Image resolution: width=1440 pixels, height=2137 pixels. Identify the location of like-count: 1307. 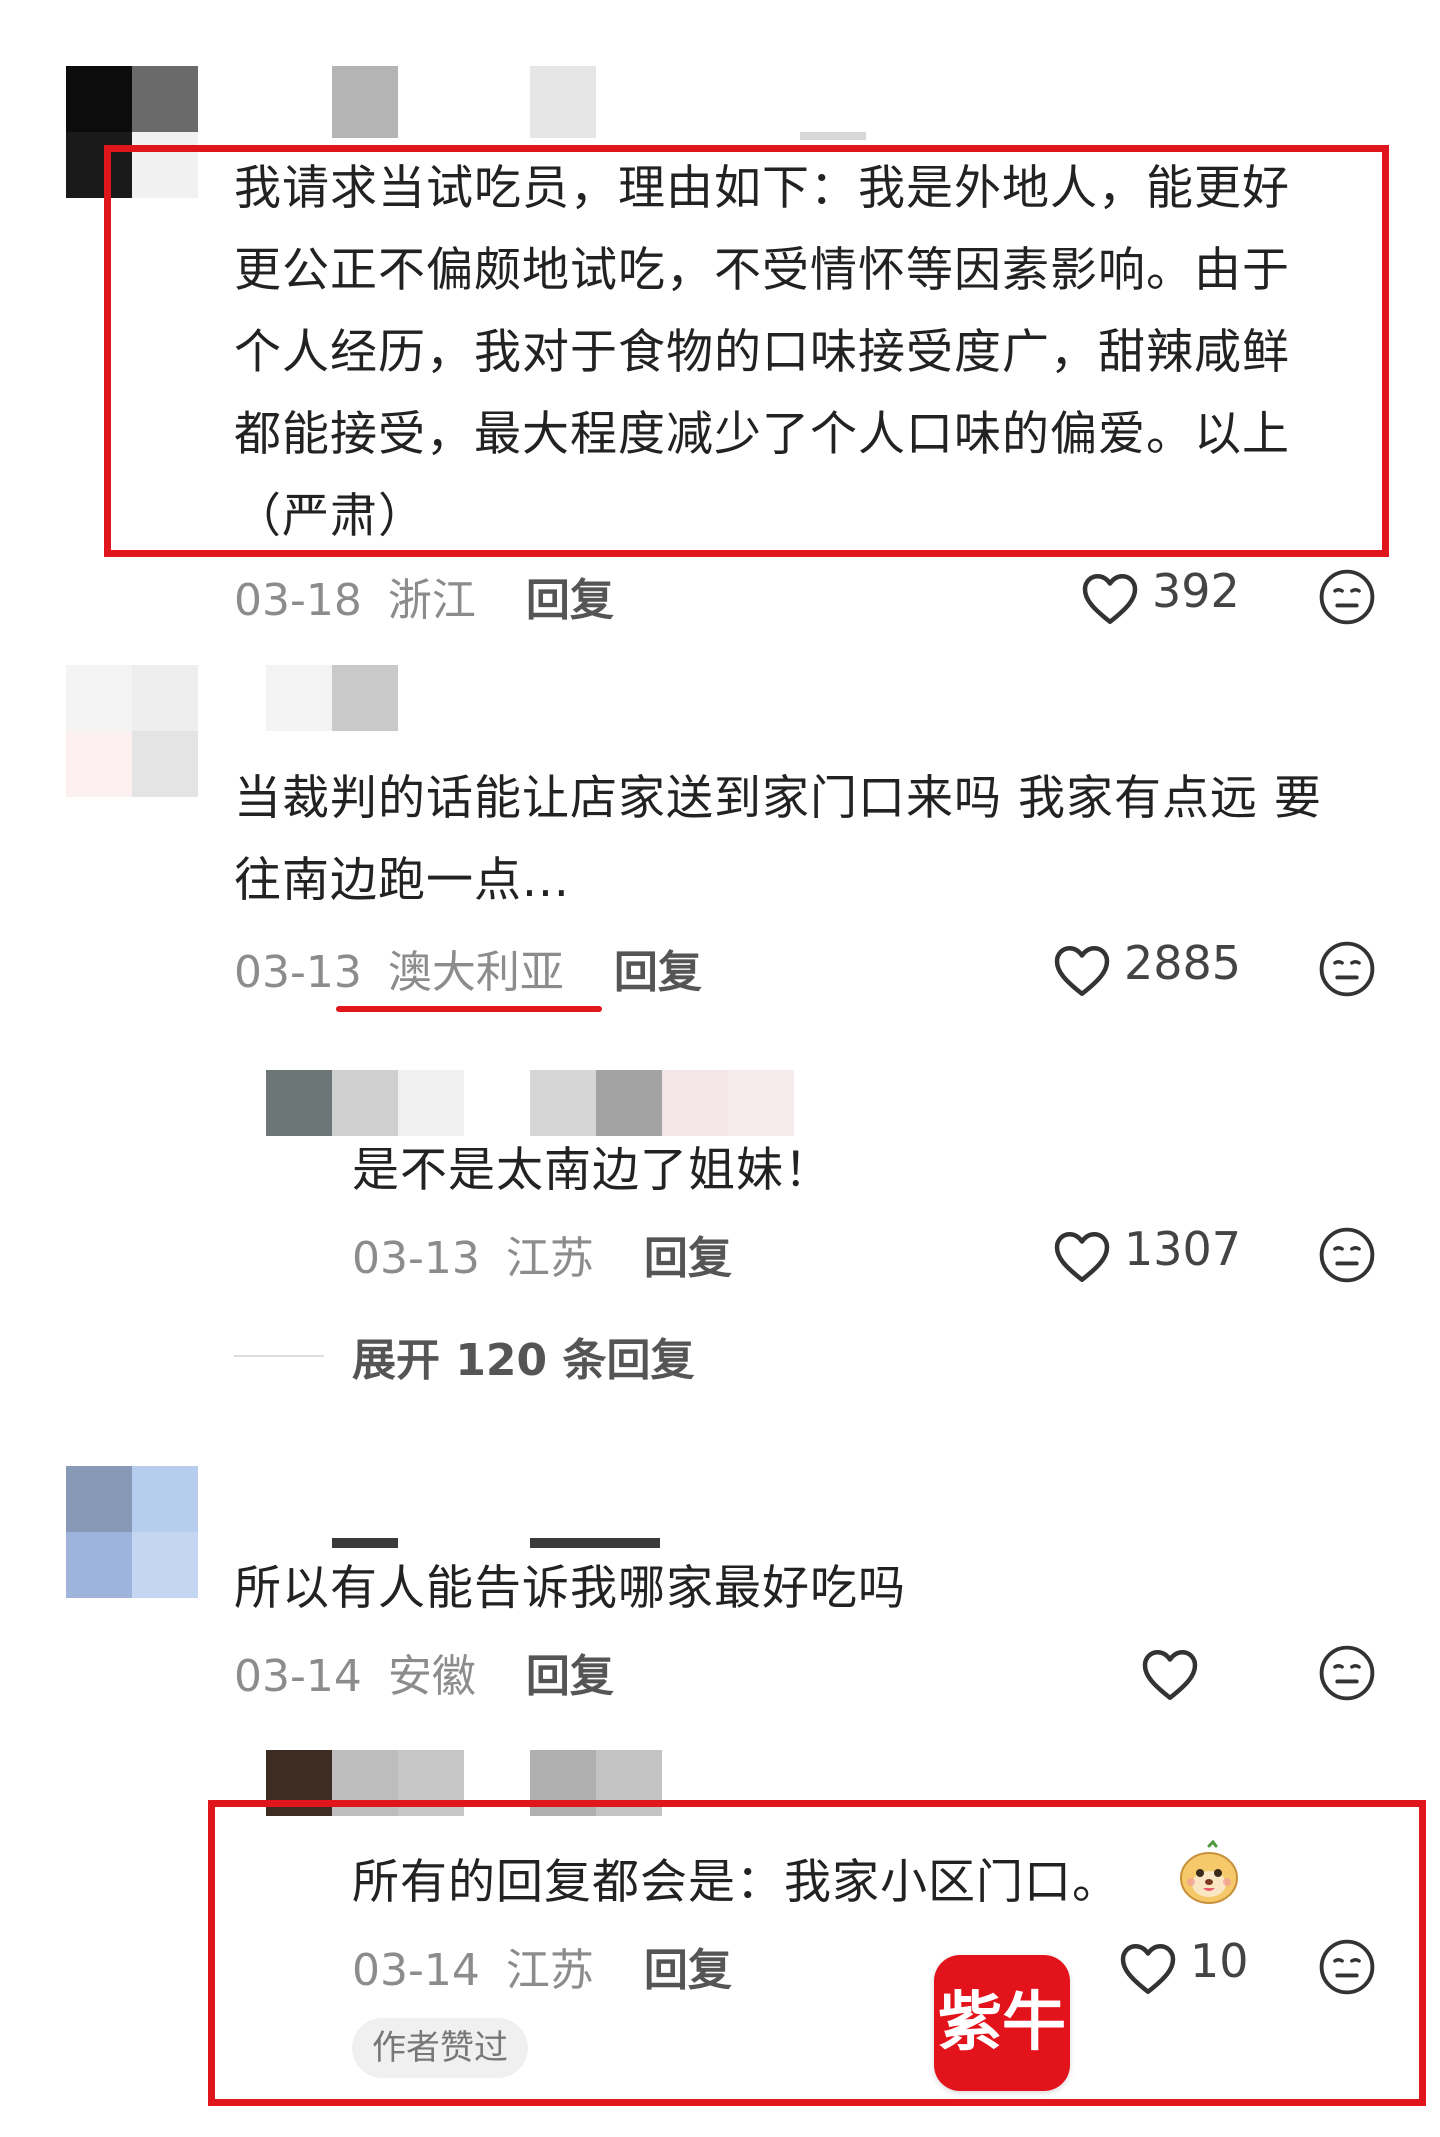
(1183, 1249).